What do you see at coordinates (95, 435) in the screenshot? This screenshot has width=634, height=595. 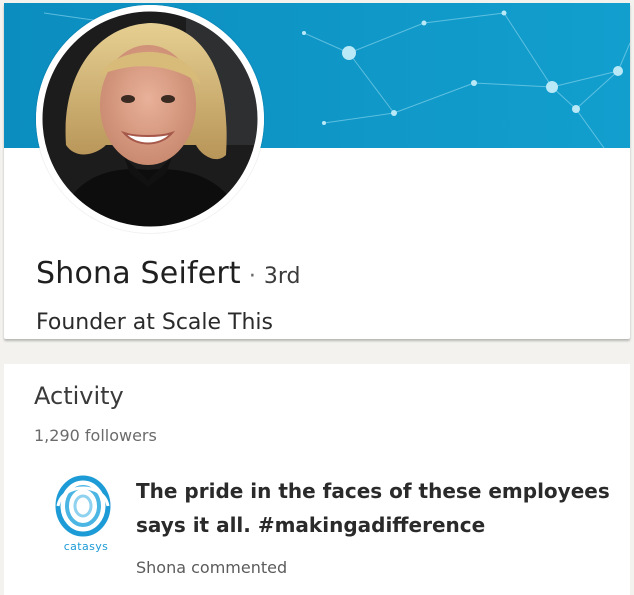 I see `followers-count: 1,290 followers` at bounding box center [95, 435].